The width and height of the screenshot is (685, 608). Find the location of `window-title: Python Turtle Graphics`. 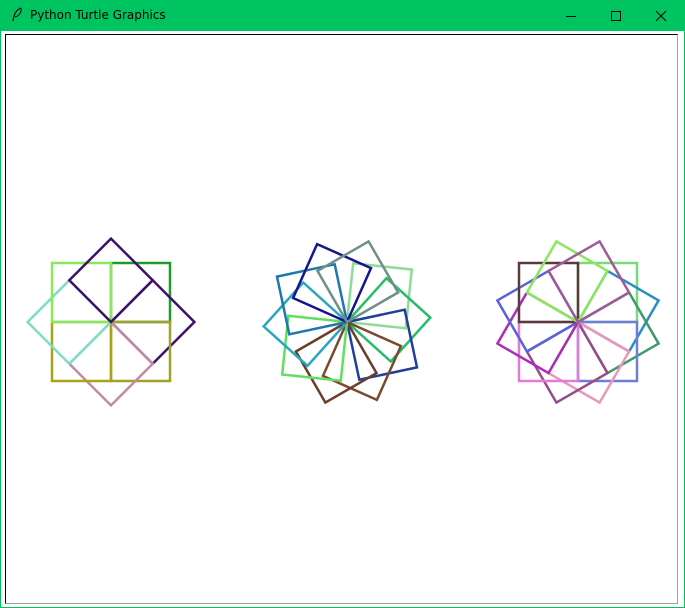

window-title: Python Turtle Graphics is located at coordinates (98, 15).